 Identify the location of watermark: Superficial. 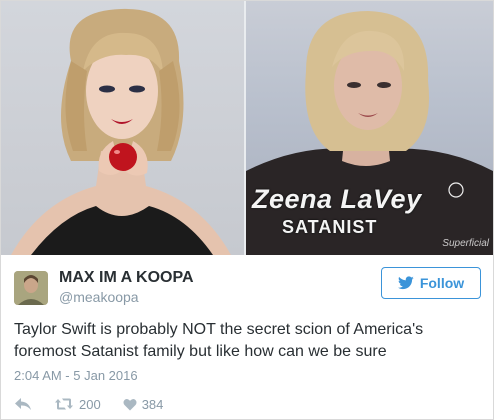
(465, 243).